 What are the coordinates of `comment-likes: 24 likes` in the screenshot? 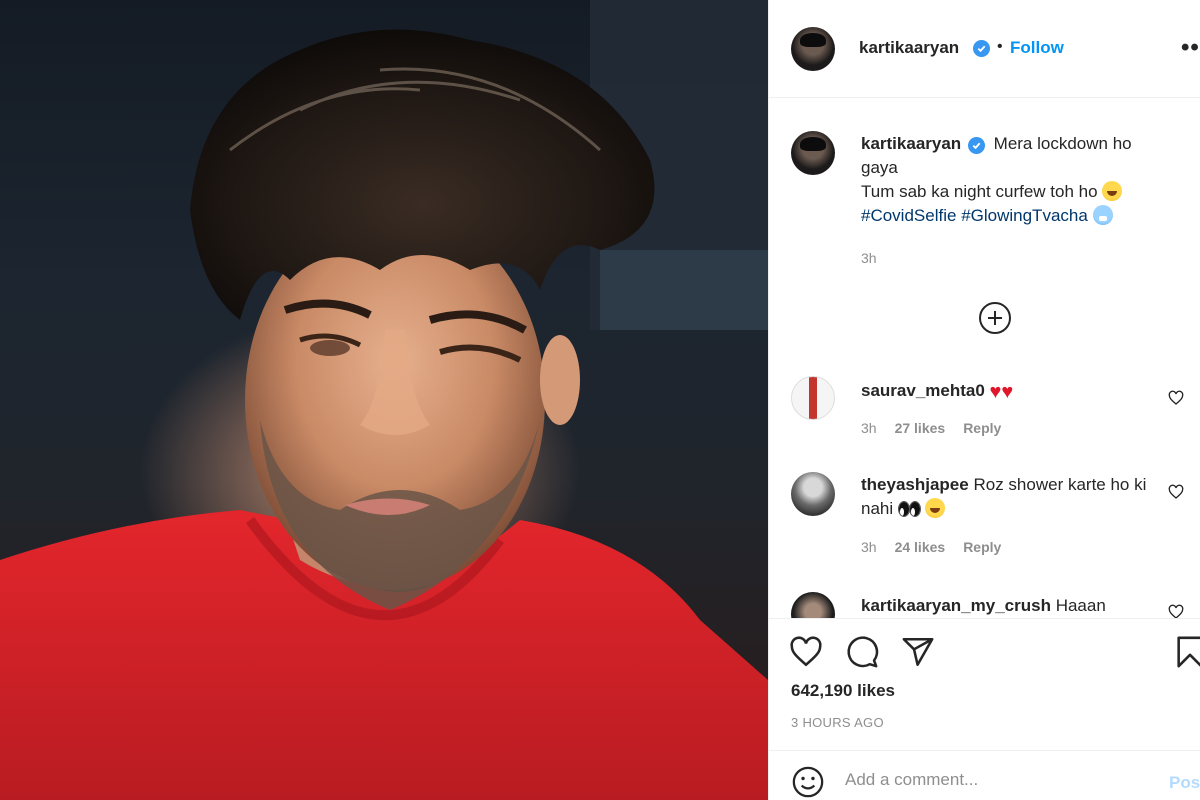 It's located at (920, 547).